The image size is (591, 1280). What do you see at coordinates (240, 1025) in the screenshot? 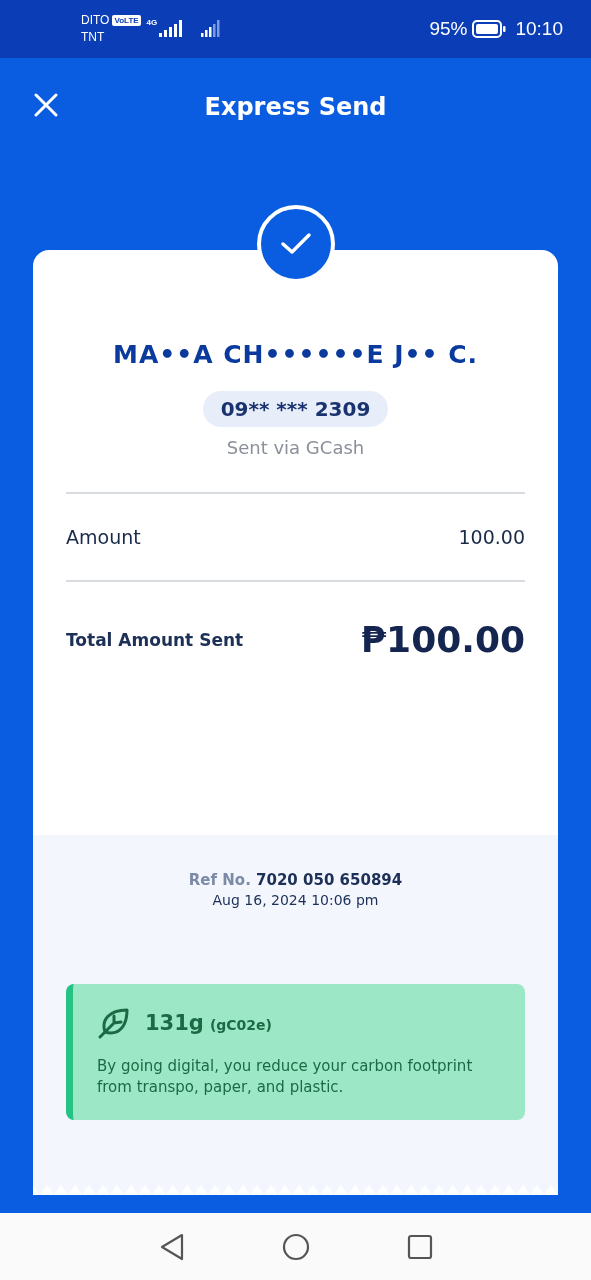
I see `carbon-unit: (gC02e)` at bounding box center [240, 1025].